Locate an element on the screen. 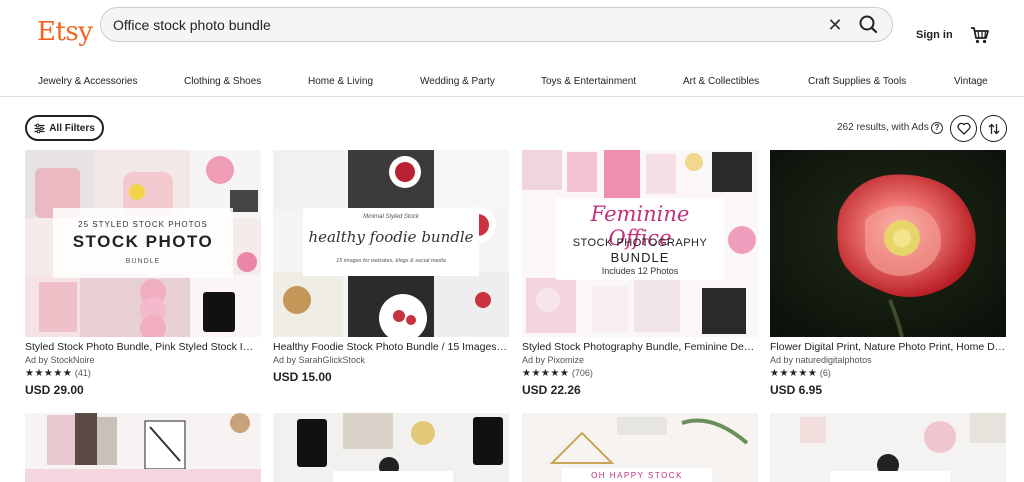  category-clothing-shoes: Clothing & Shoes is located at coordinates (222, 81).